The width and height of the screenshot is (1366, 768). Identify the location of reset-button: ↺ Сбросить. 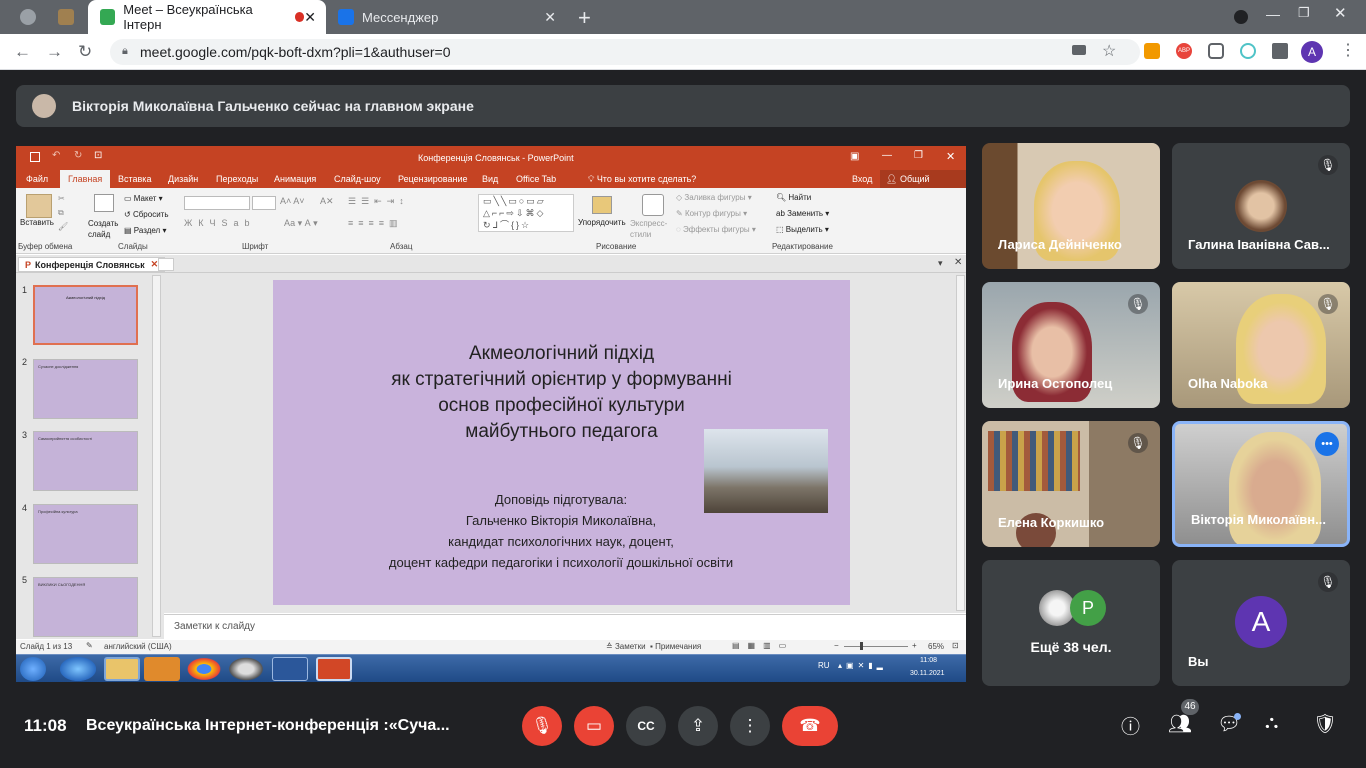
(146, 214).